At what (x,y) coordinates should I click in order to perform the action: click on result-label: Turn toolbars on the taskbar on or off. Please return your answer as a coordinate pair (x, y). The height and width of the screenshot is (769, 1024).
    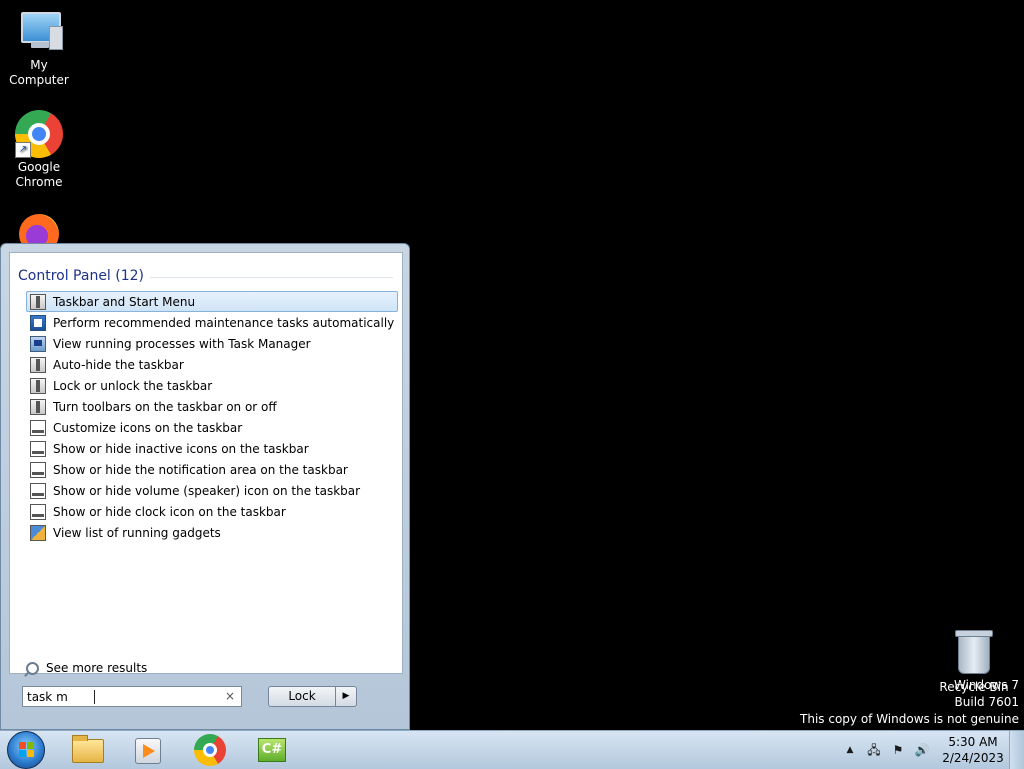
    Looking at the image, I should click on (165, 406).